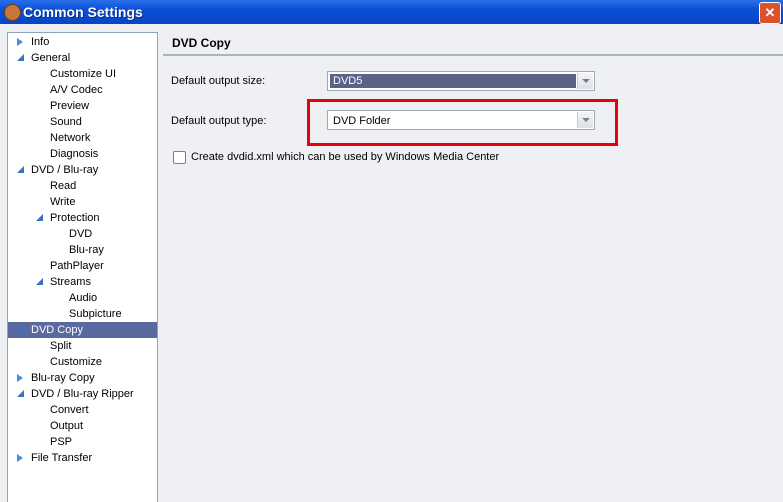 The width and height of the screenshot is (783, 502). I want to click on tree-item-label: Customize, so click(76, 362).